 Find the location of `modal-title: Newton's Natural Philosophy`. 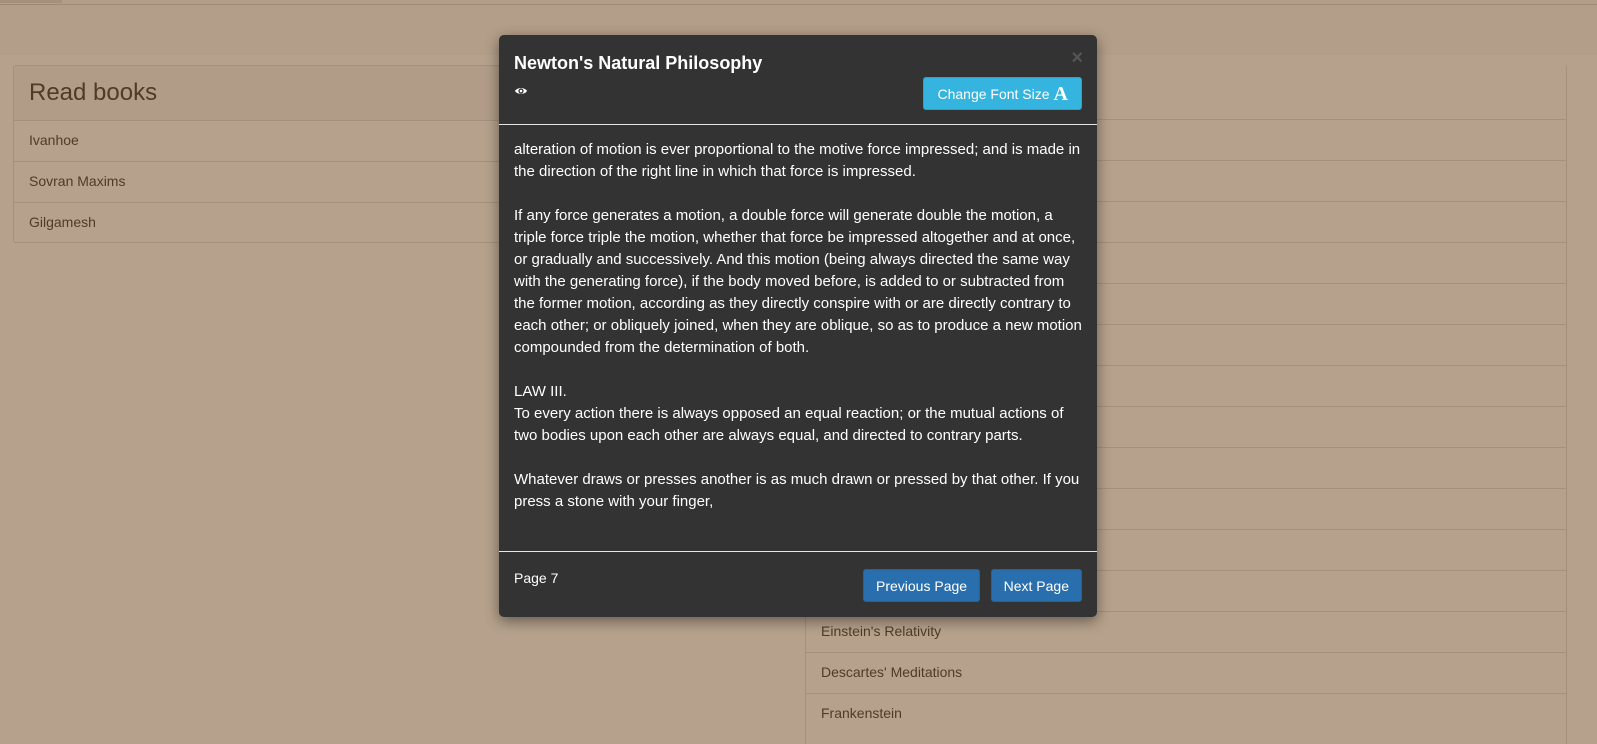

modal-title: Newton's Natural Philosophy is located at coordinates (638, 63).